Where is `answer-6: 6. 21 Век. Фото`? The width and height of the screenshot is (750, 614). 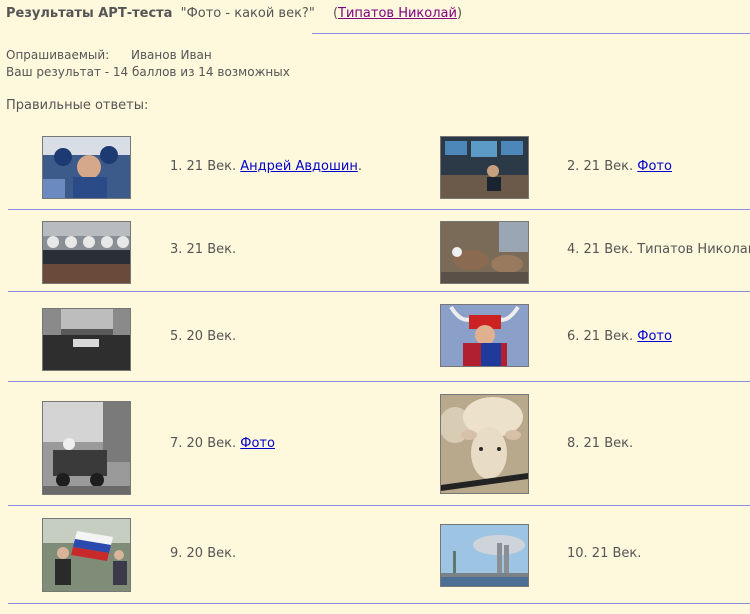
answer-6: 6. 21 Век. Фото is located at coordinates (619, 336).